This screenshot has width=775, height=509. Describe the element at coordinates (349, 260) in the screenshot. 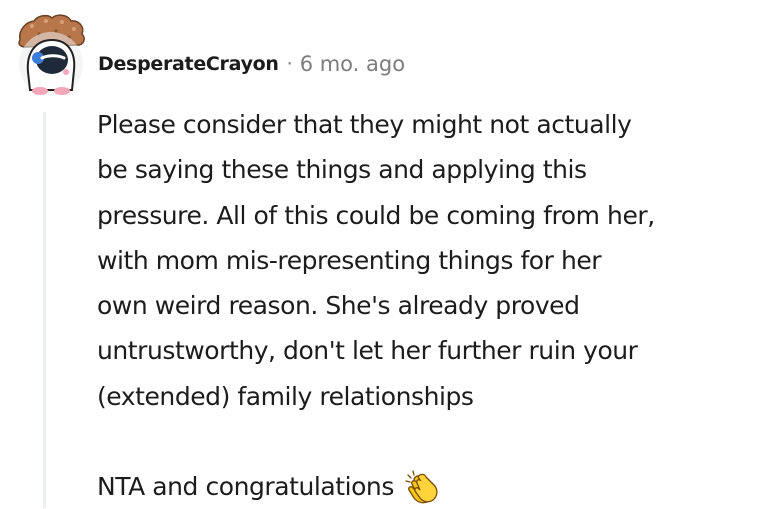

I see `comment-line: with mom mis-representing things for her` at that location.